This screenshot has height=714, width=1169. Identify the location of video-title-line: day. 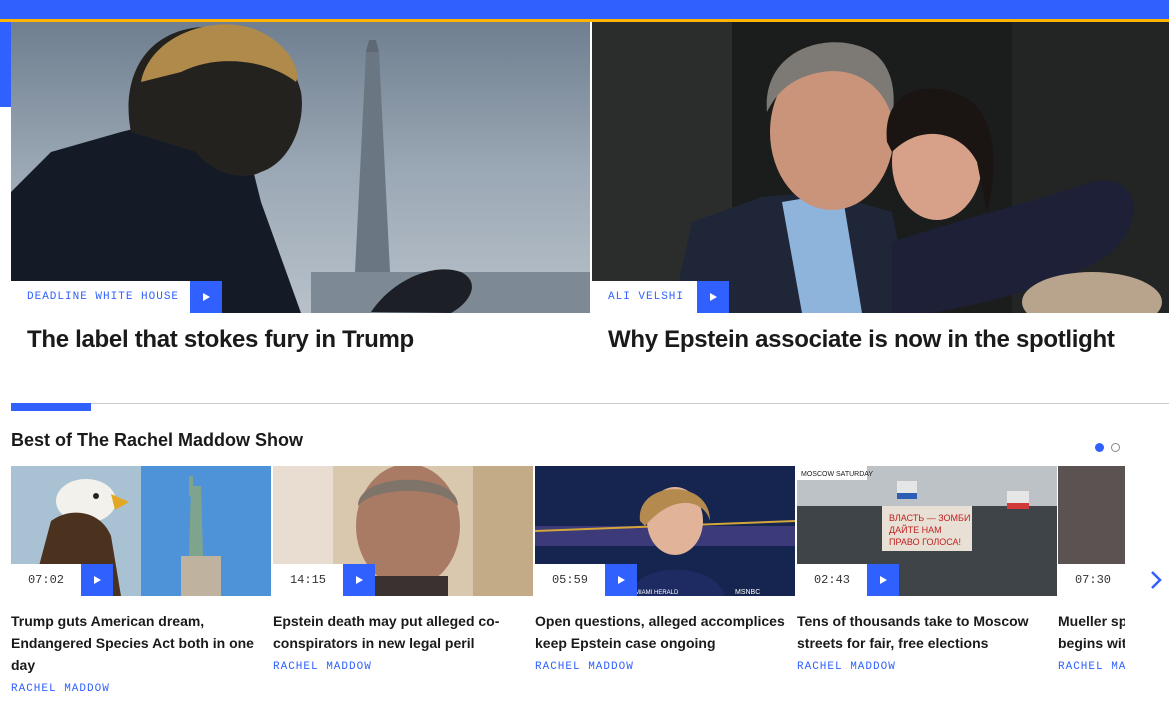
(138, 665).